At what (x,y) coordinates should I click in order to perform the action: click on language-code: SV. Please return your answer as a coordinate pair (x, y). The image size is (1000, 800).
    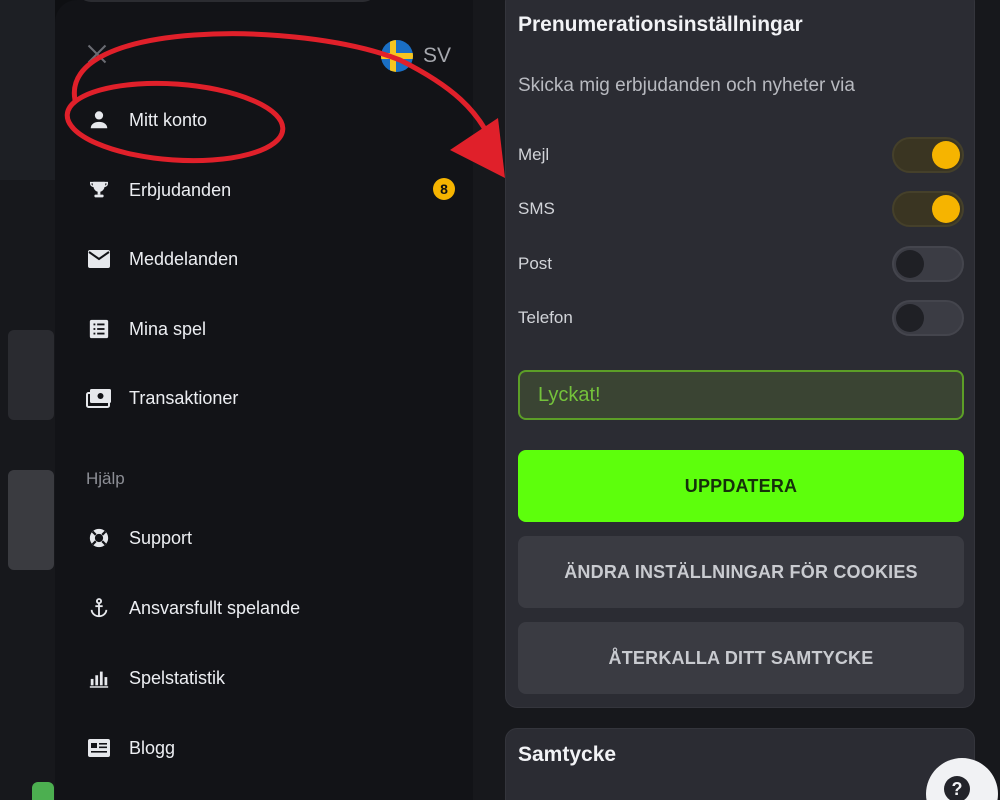
    Looking at the image, I should click on (436, 55).